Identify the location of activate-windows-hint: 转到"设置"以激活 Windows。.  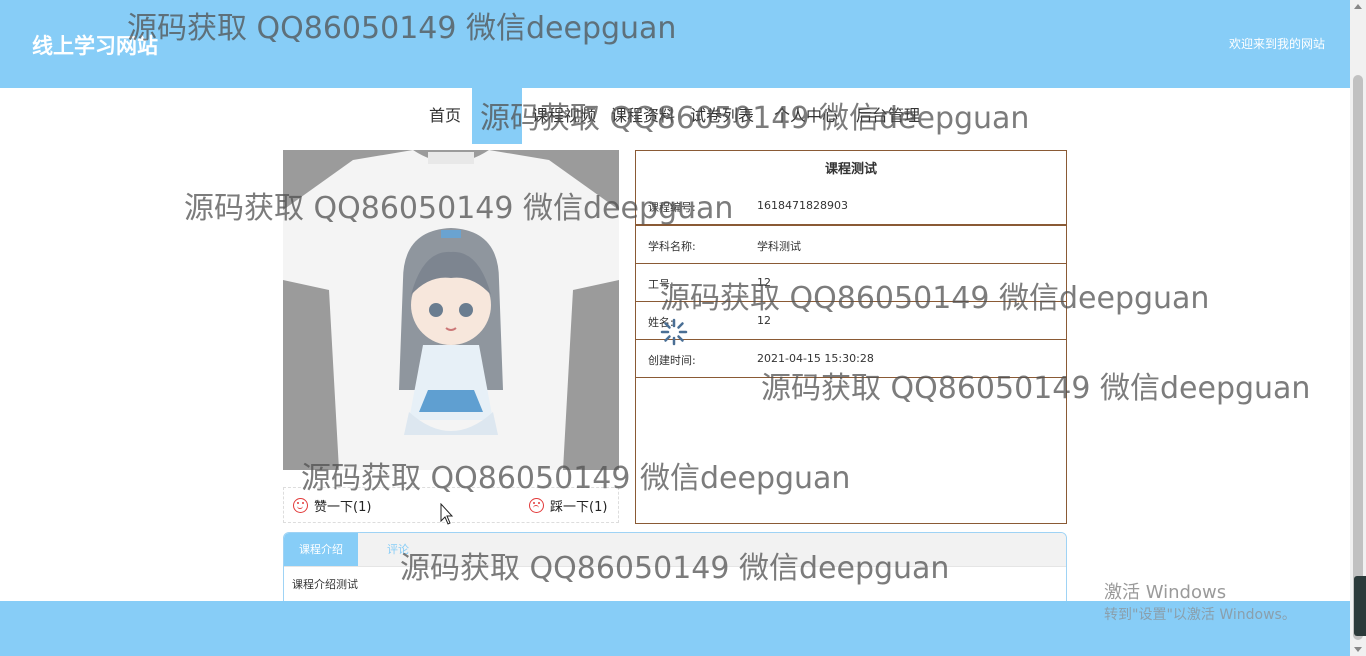
(1200, 615).